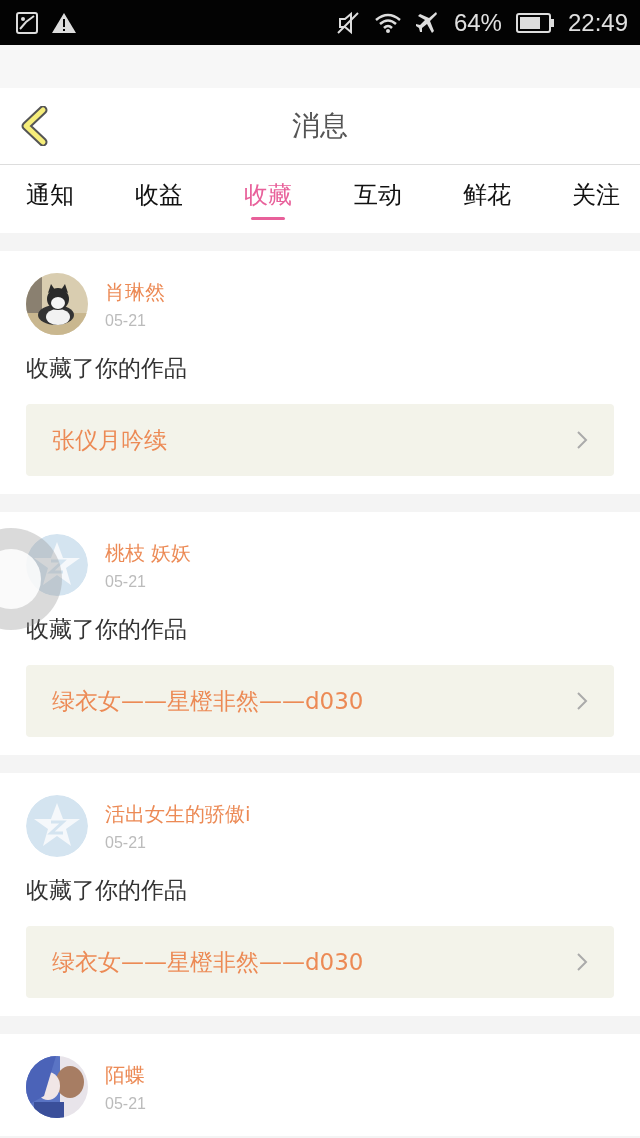 The image size is (640, 1138). Describe the element at coordinates (148, 553) in the screenshot. I see `user-name: 桃枝 妖妖` at that location.